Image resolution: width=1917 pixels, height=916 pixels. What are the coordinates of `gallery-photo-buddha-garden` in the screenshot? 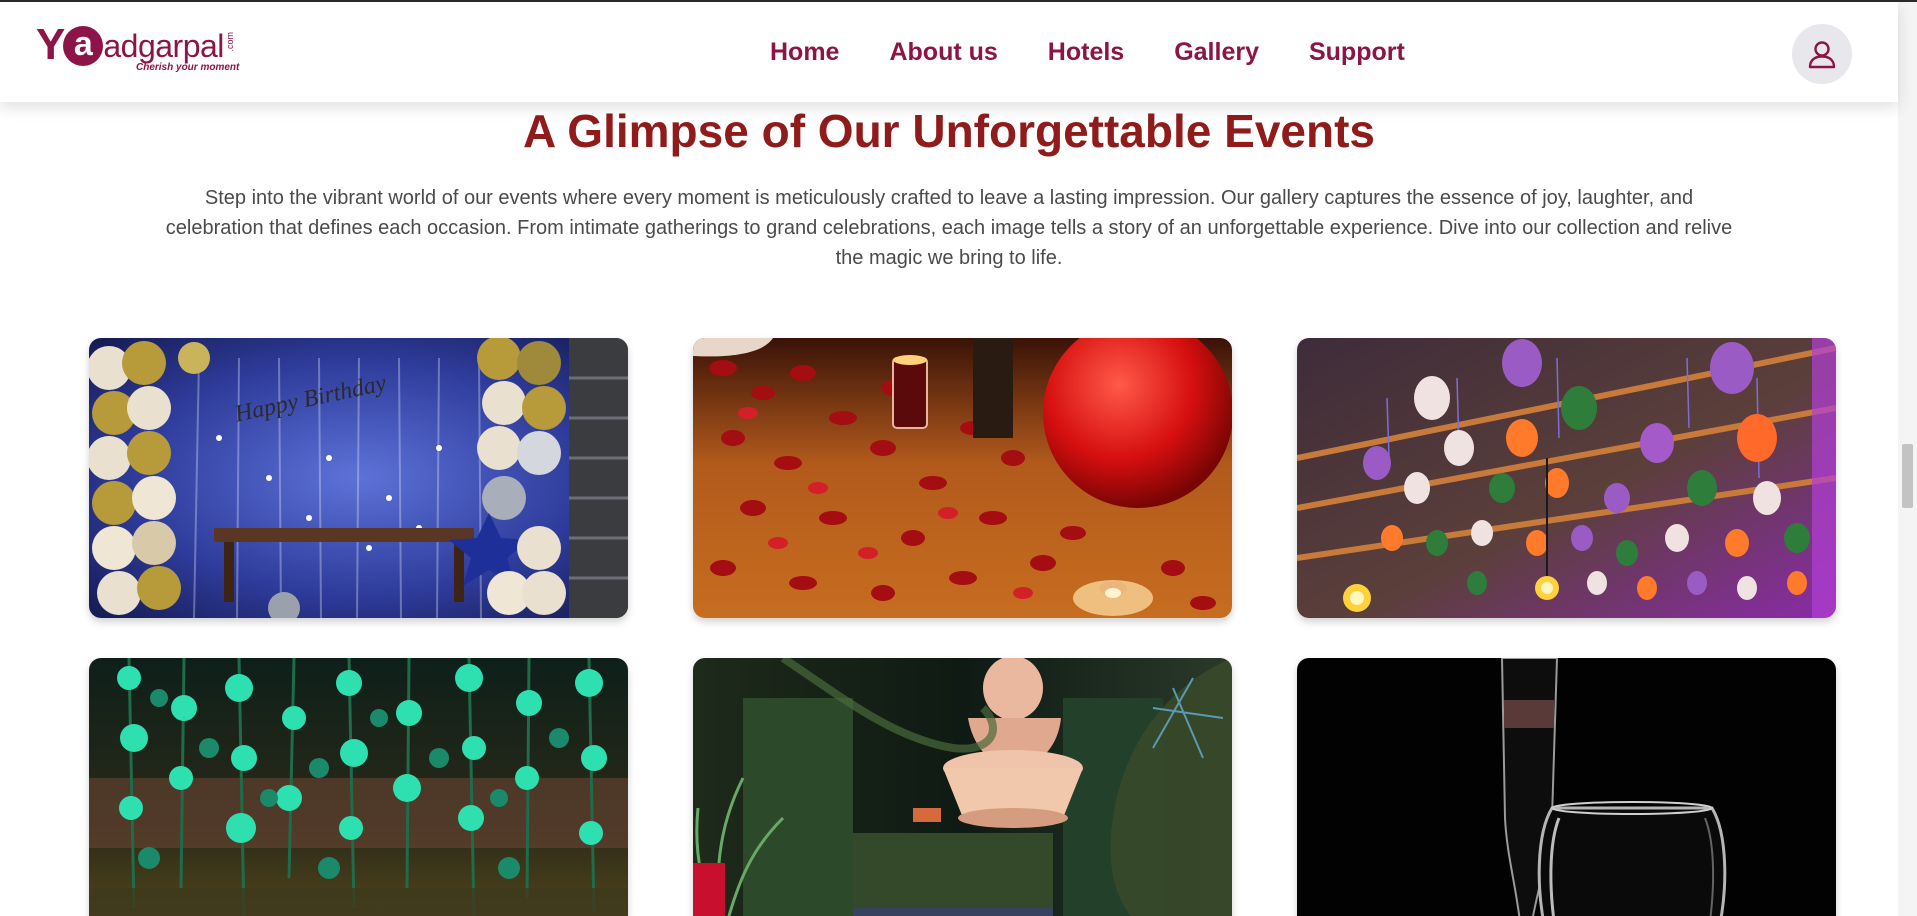 It's located at (962, 787).